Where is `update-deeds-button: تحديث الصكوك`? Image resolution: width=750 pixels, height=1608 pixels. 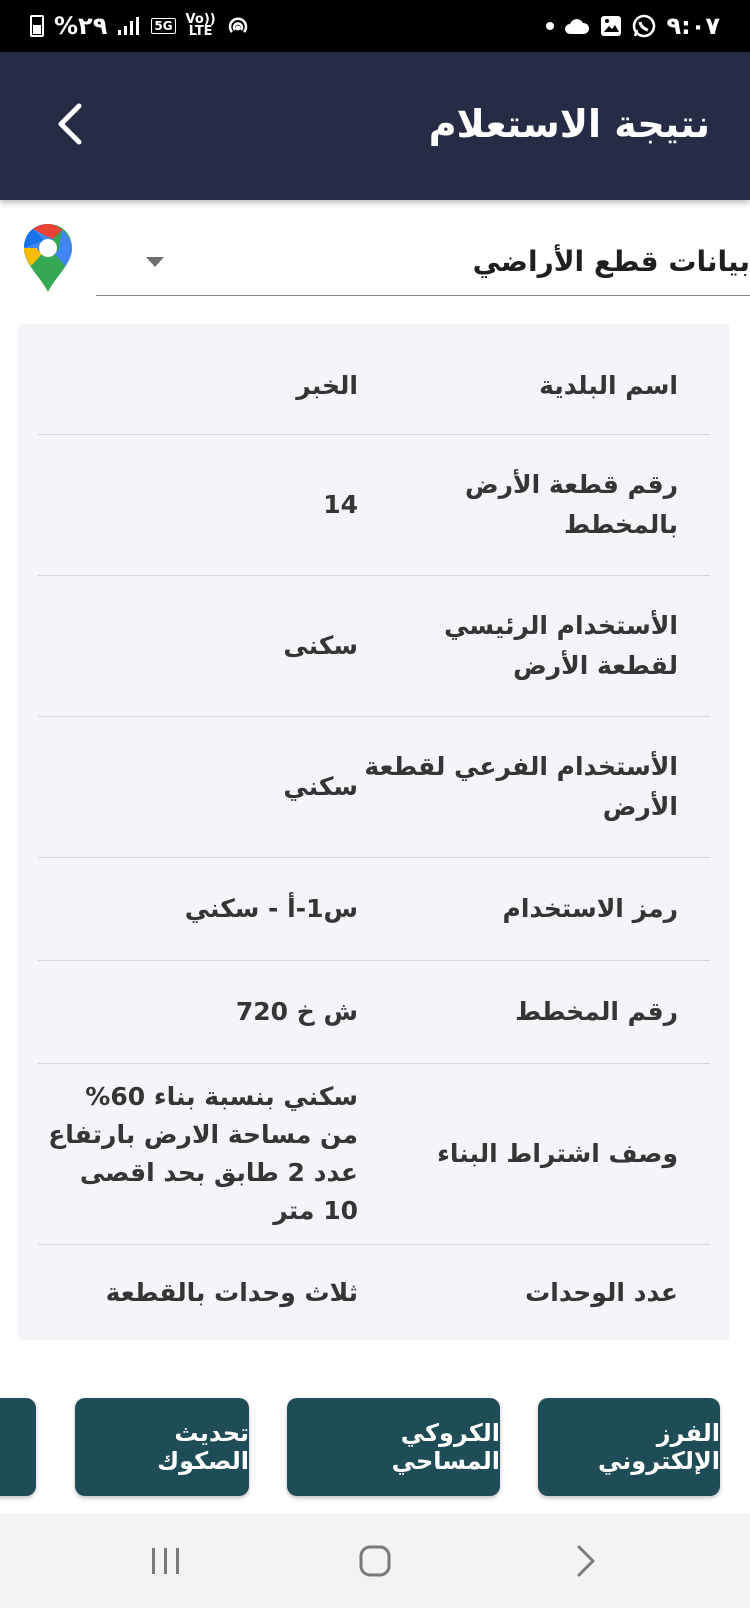 update-deeds-button: تحديث الصكوك is located at coordinates (162, 1447).